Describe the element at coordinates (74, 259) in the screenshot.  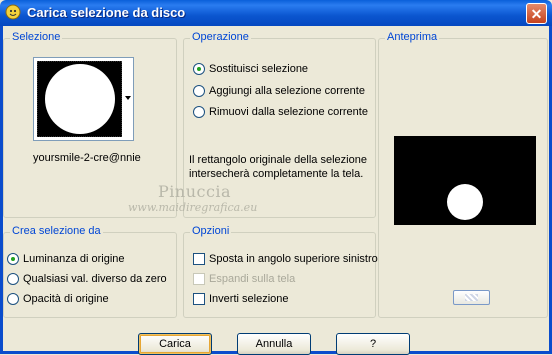
I see `radio-label: Luminanza di origine` at that location.